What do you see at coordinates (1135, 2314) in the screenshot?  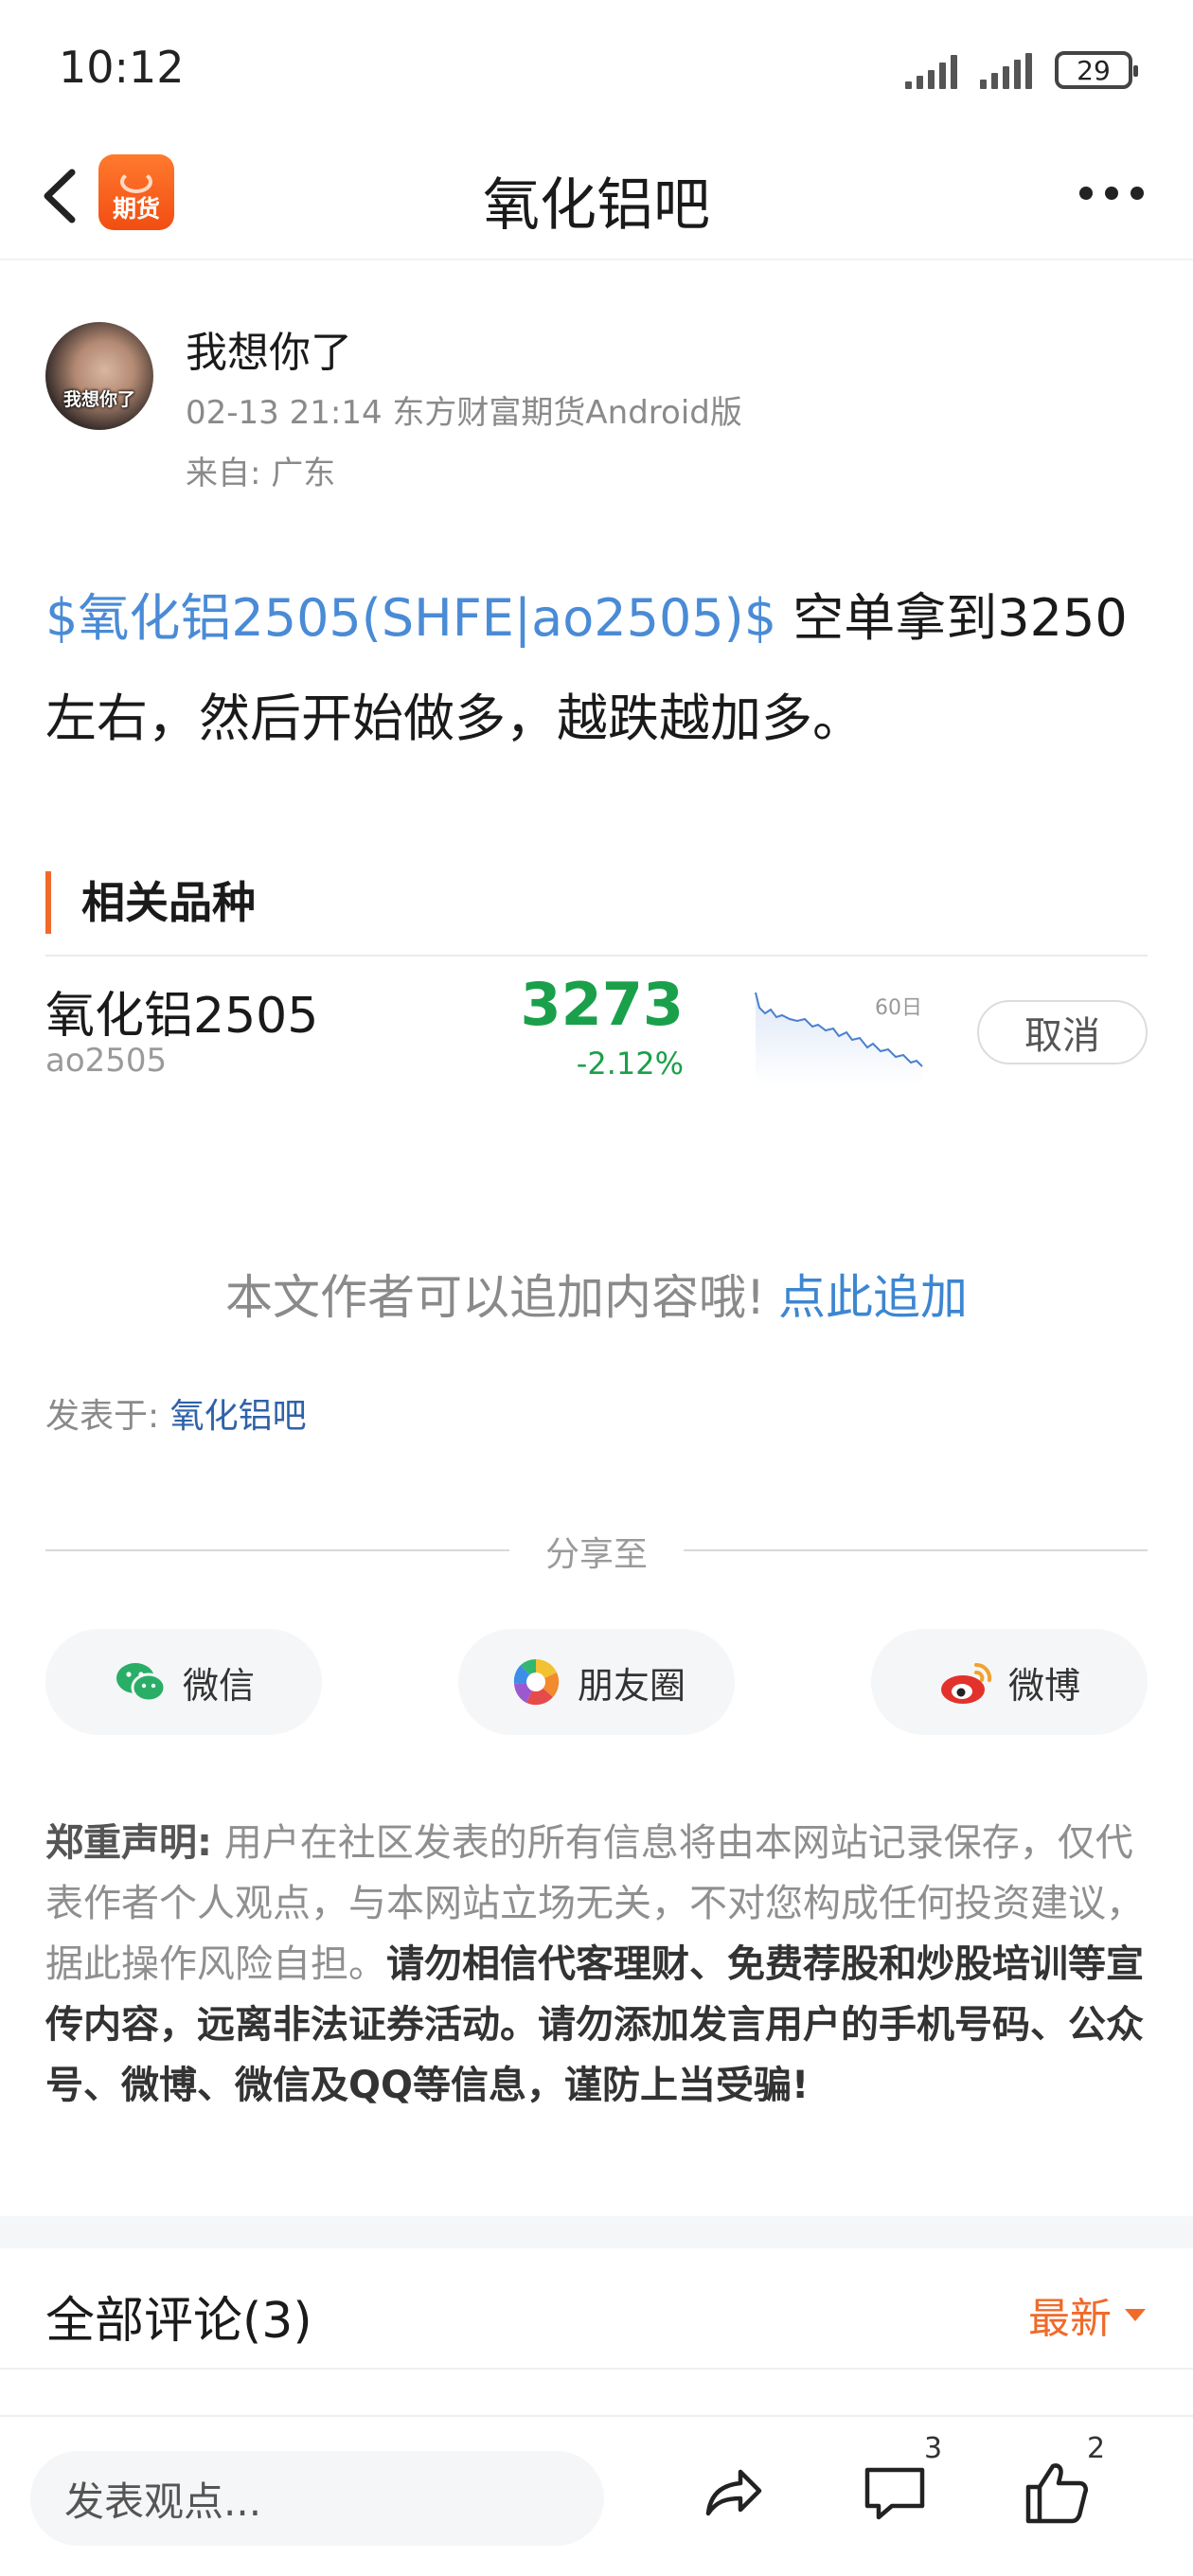 I see `caret-down-icon` at bounding box center [1135, 2314].